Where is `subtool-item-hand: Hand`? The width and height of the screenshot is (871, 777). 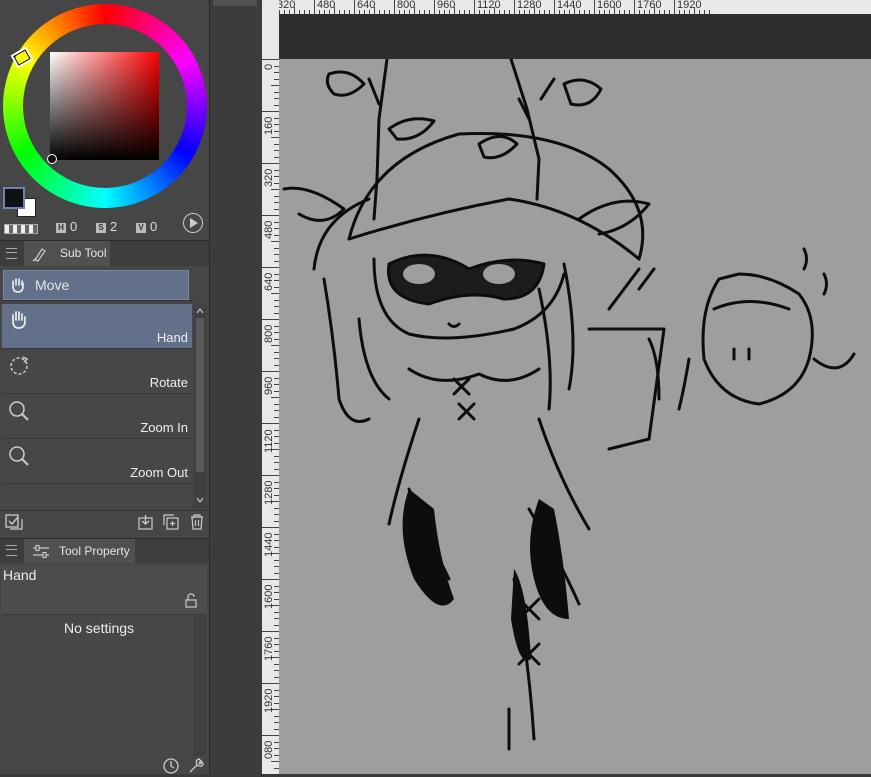
subtool-item-hand: Hand is located at coordinates (97, 326).